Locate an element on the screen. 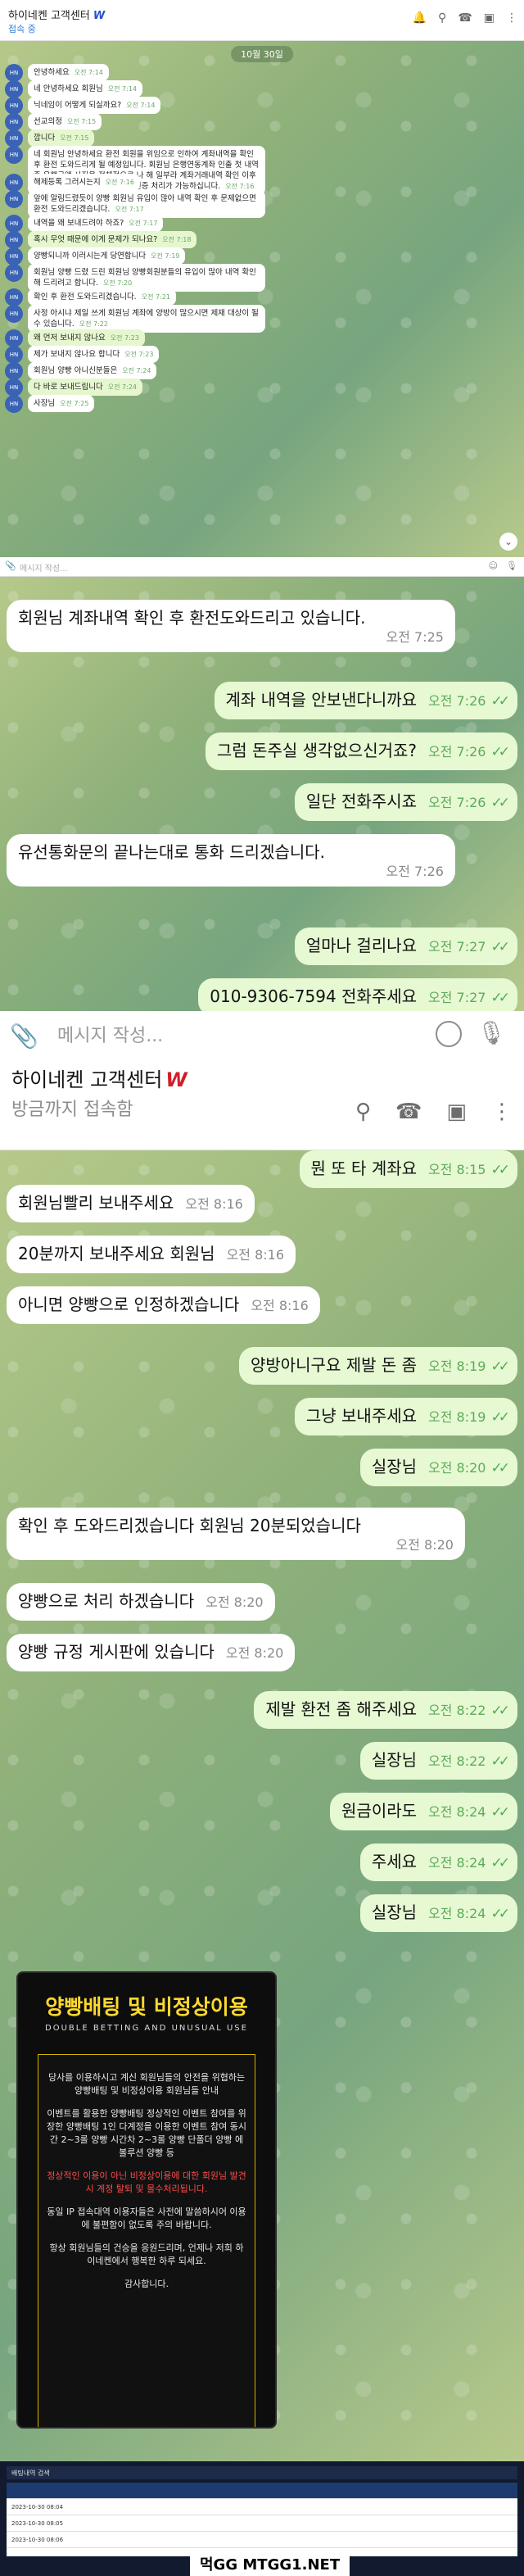 The width and height of the screenshot is (524, 2576). message-bubble: 실장님 오전 8:22 ✓✓ is located at coordinates (438, 1761).